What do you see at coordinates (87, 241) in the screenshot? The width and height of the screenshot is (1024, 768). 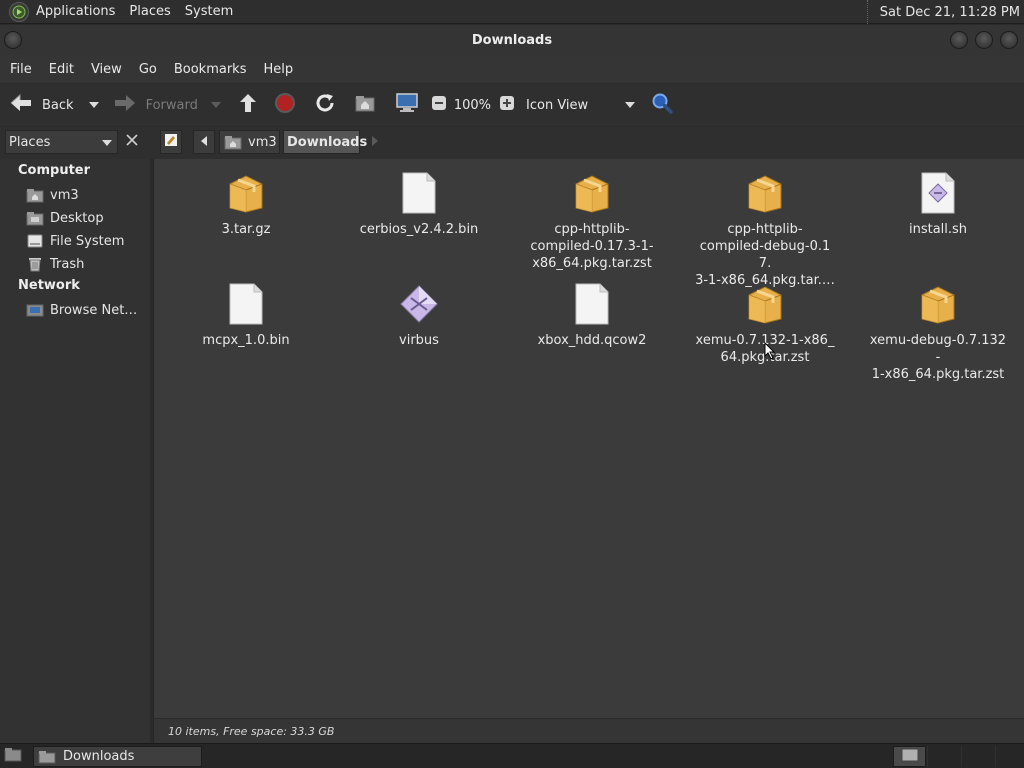 I see `sidebar-item-label: File System` at bounding box center [87, 241].